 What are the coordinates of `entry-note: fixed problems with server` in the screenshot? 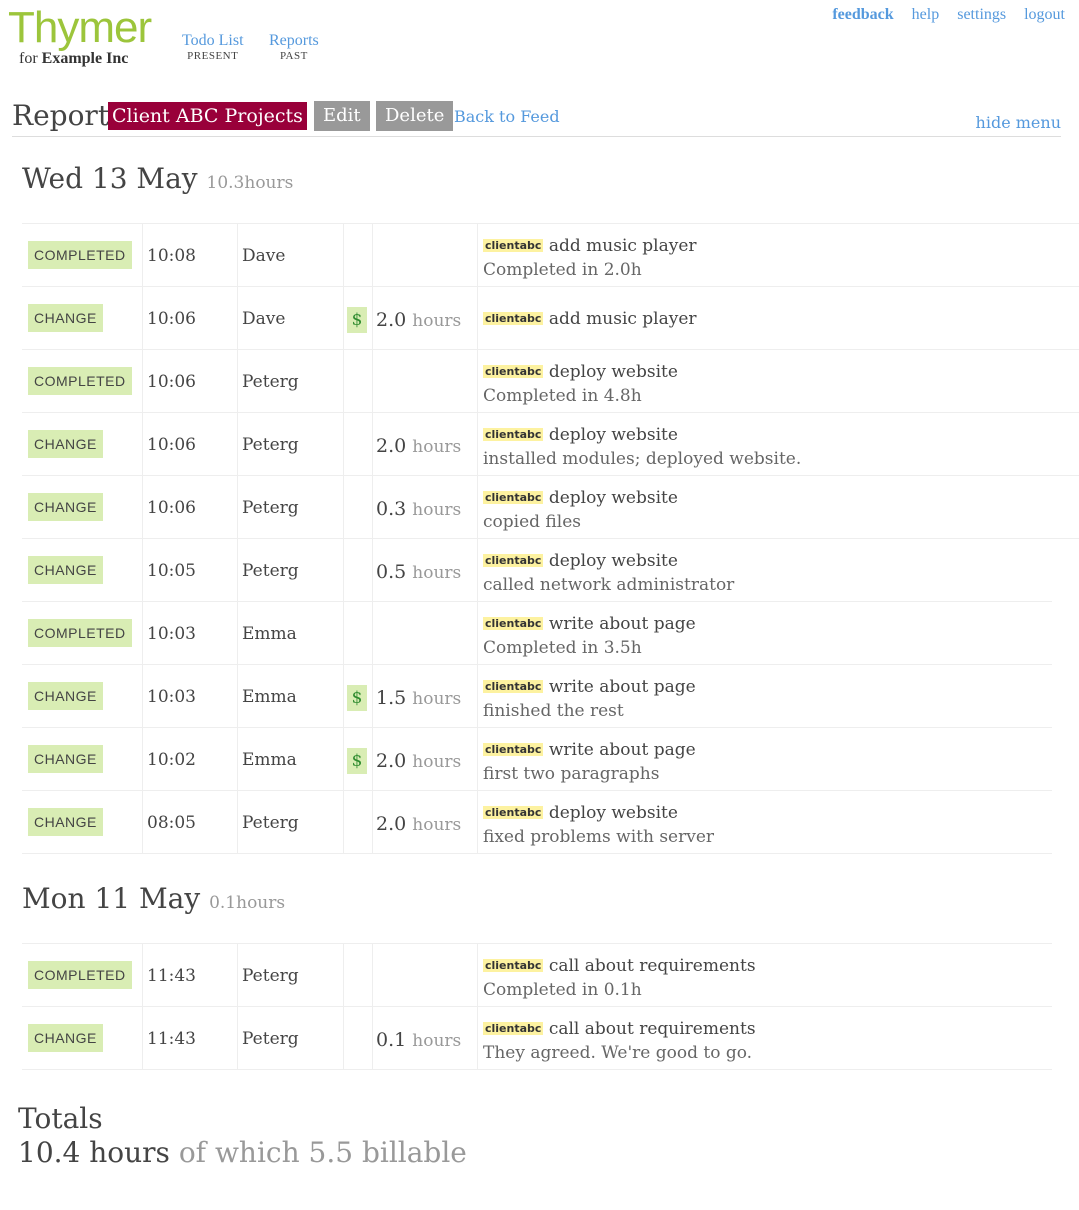 It's located at (599, 837).